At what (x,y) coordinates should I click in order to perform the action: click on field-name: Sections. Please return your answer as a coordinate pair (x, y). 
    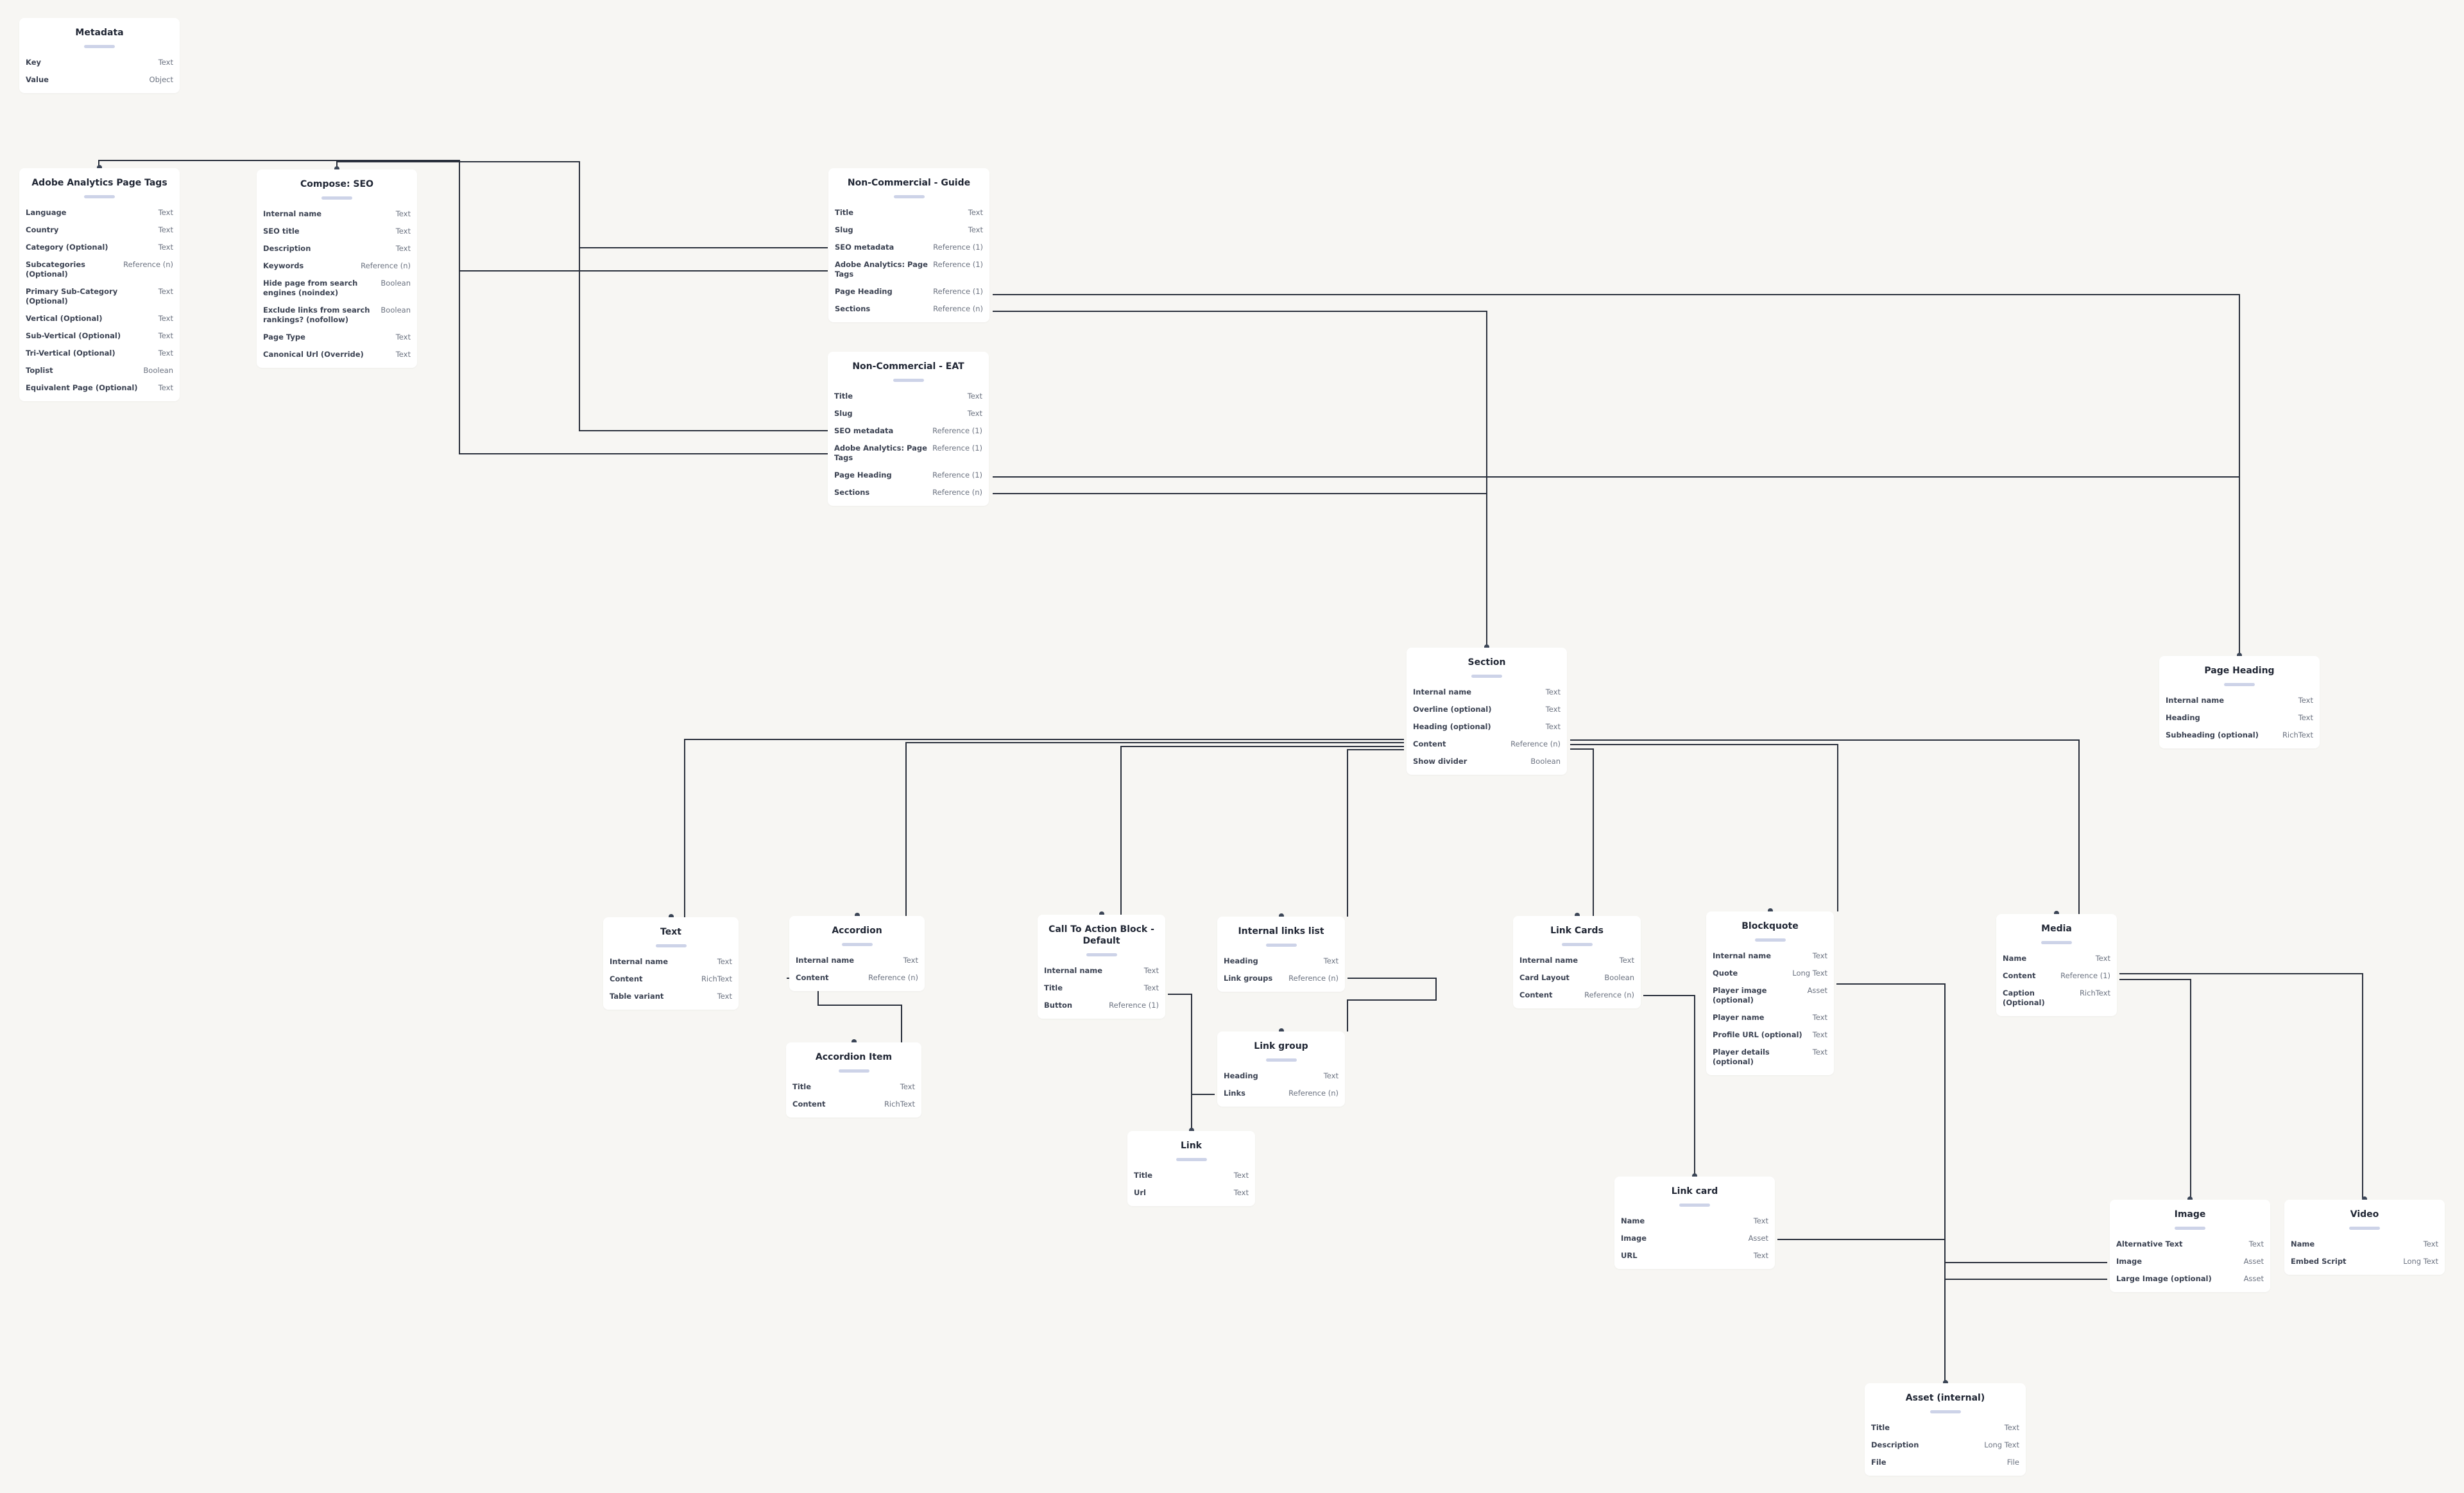
    Looking at the image, I should click on (853, 308).